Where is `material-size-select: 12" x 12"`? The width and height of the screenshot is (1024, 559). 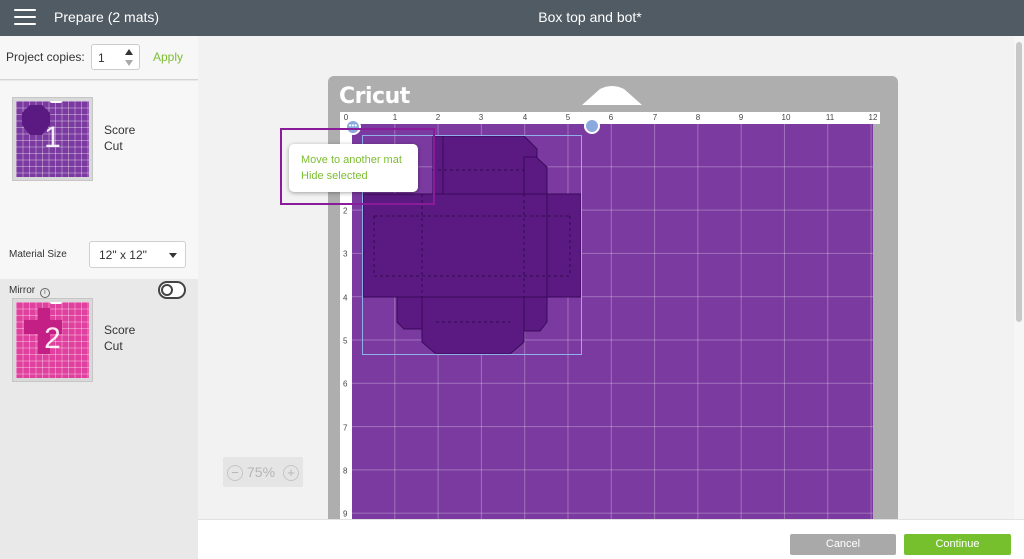 material-size-select: 12" x 12" is located at coordinates (137, 254).